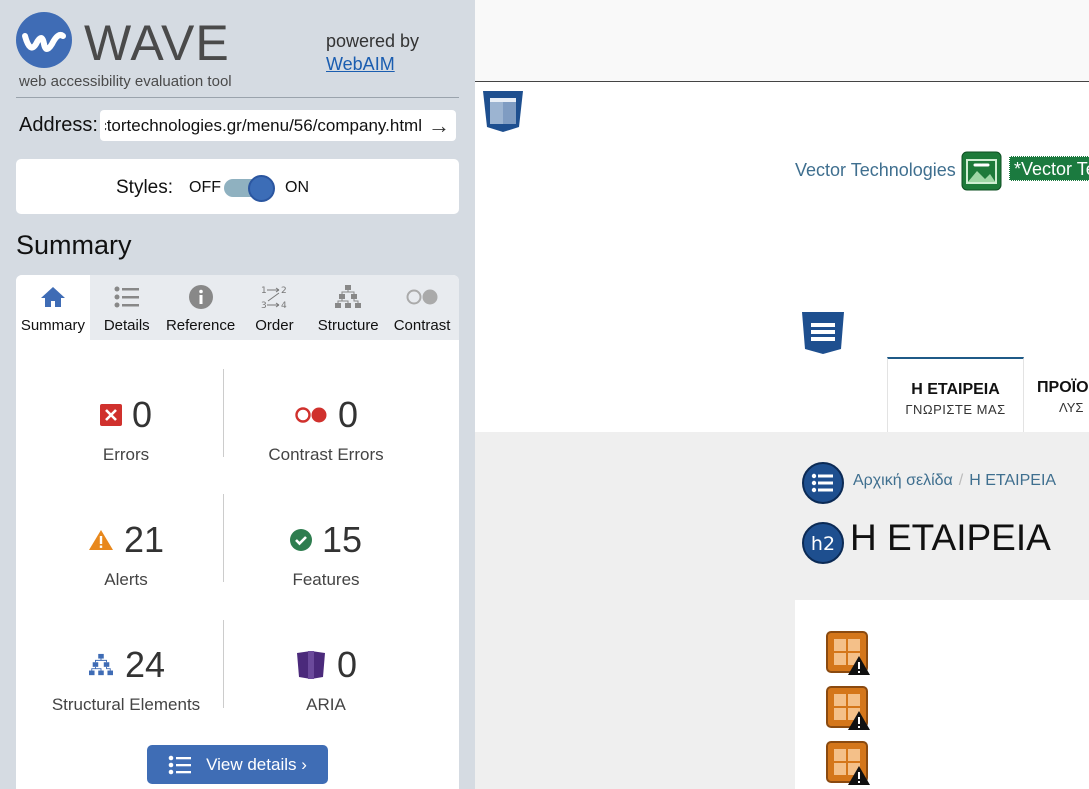 The image size is (1089, 789). I want to click on heading-h2-icon: h2, so click(823, 545).